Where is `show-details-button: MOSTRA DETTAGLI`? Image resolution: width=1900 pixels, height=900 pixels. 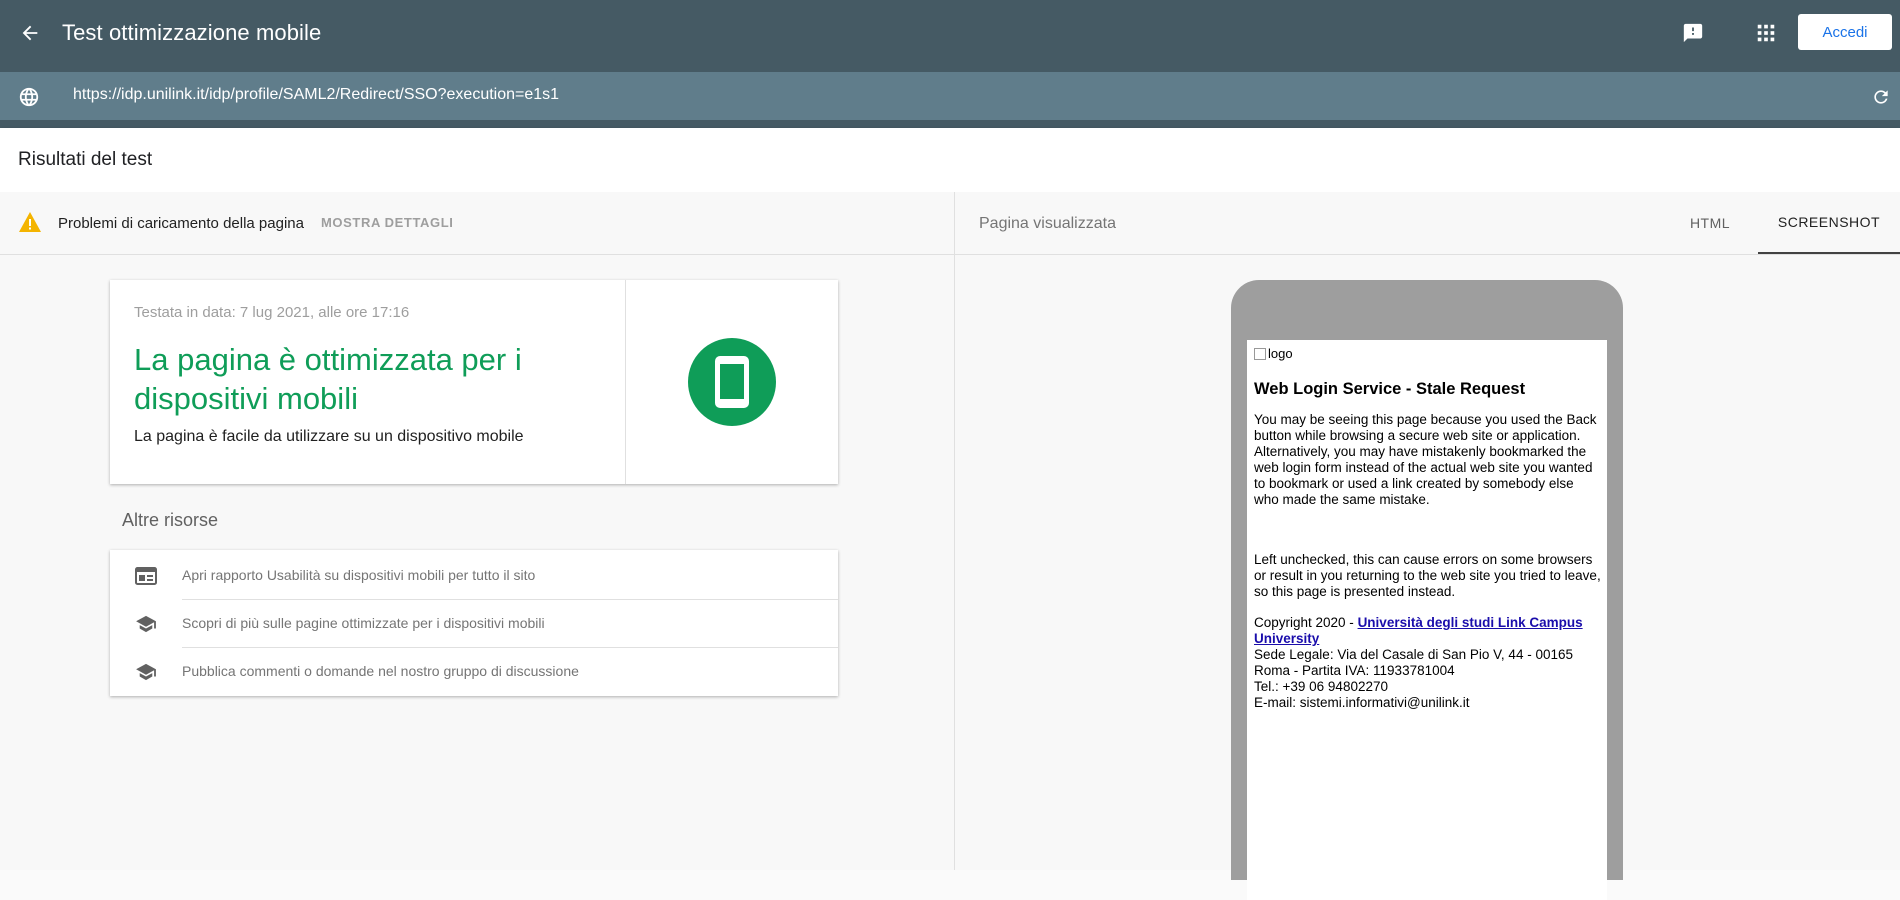 show-details-button: MOSTRA DETTAGLI is located at coordinates (387, 222).